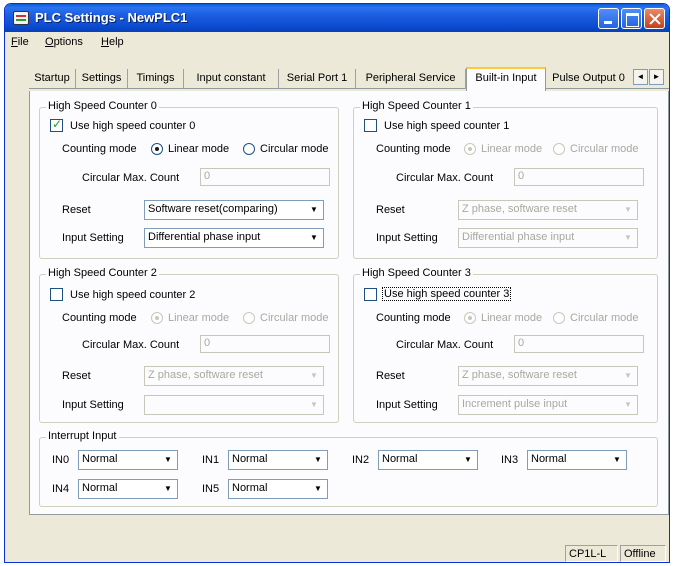  I want to click on interrupt-title: Interrupt Input, so click(82, 436).